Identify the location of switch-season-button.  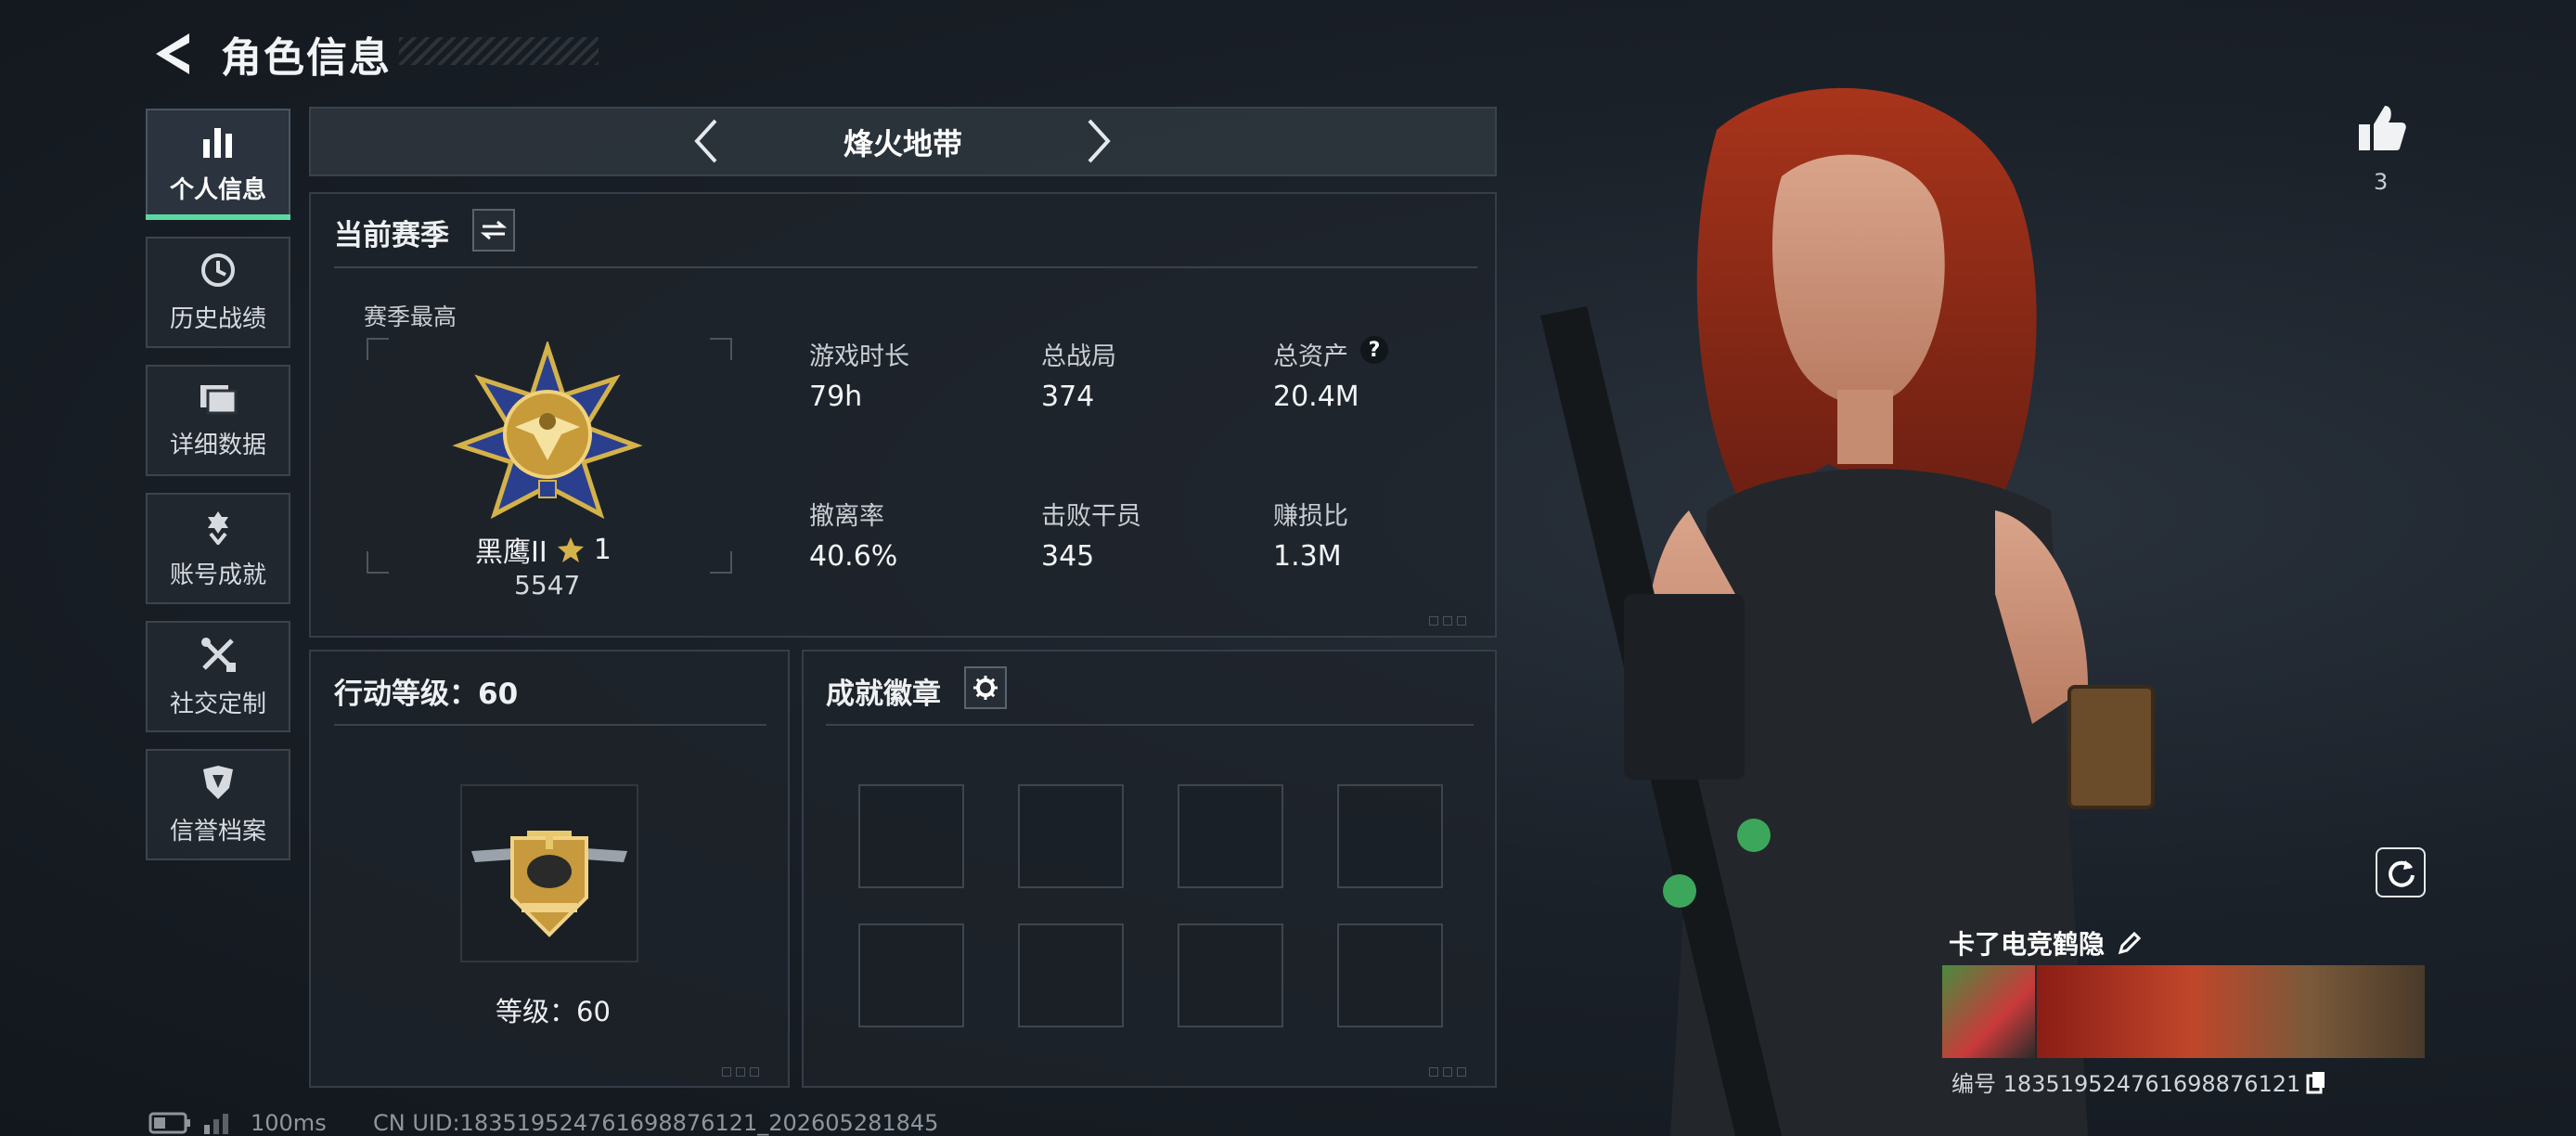
(493, 230).